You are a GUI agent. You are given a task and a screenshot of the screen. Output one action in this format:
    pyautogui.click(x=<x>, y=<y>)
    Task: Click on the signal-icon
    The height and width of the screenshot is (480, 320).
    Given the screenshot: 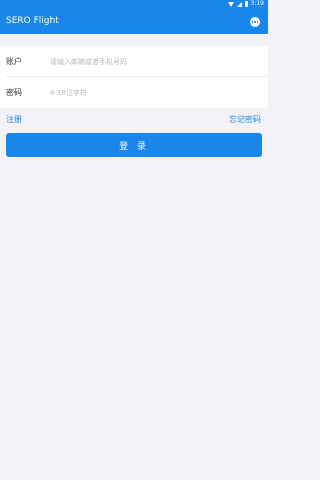 What is the action you would take?
    pyautogui.click(x=239, y=4)
    